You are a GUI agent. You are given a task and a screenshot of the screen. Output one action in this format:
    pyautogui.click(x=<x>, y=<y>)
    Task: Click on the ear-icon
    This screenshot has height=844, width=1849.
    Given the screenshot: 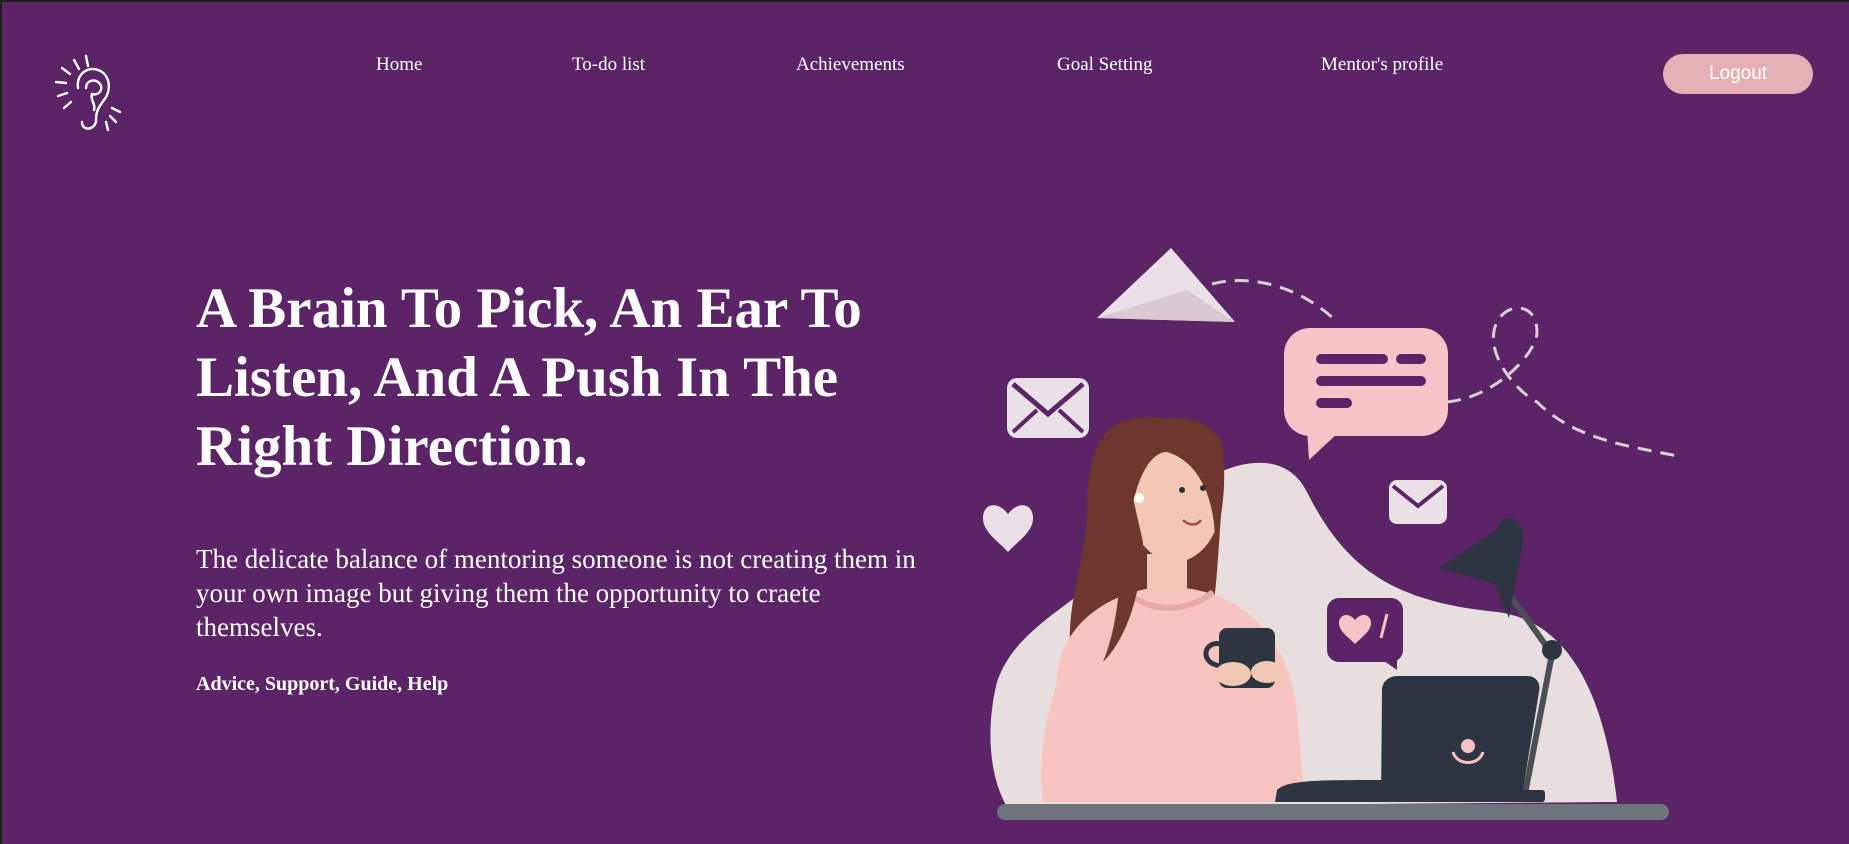 What is the action you would take?
    pyautogui.click(x=90, y=94)
    